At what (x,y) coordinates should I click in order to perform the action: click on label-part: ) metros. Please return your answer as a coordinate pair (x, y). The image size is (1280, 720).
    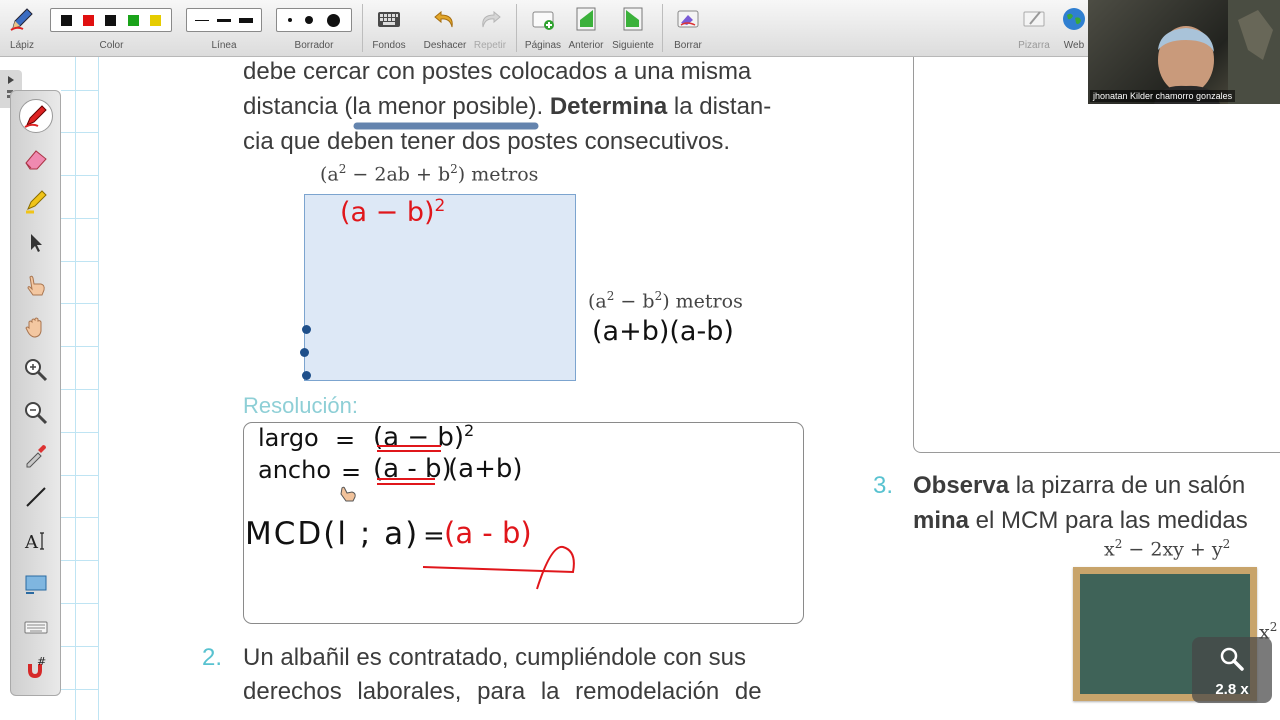
    Looking at the image, I should click on (498, 174).